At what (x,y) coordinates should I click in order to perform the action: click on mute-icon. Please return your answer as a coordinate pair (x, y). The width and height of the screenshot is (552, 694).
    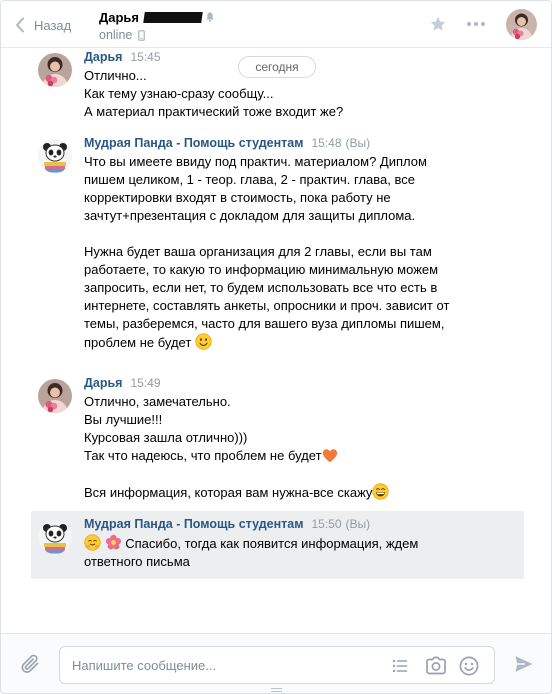
    Looking at the image, I should click on (210, 17).